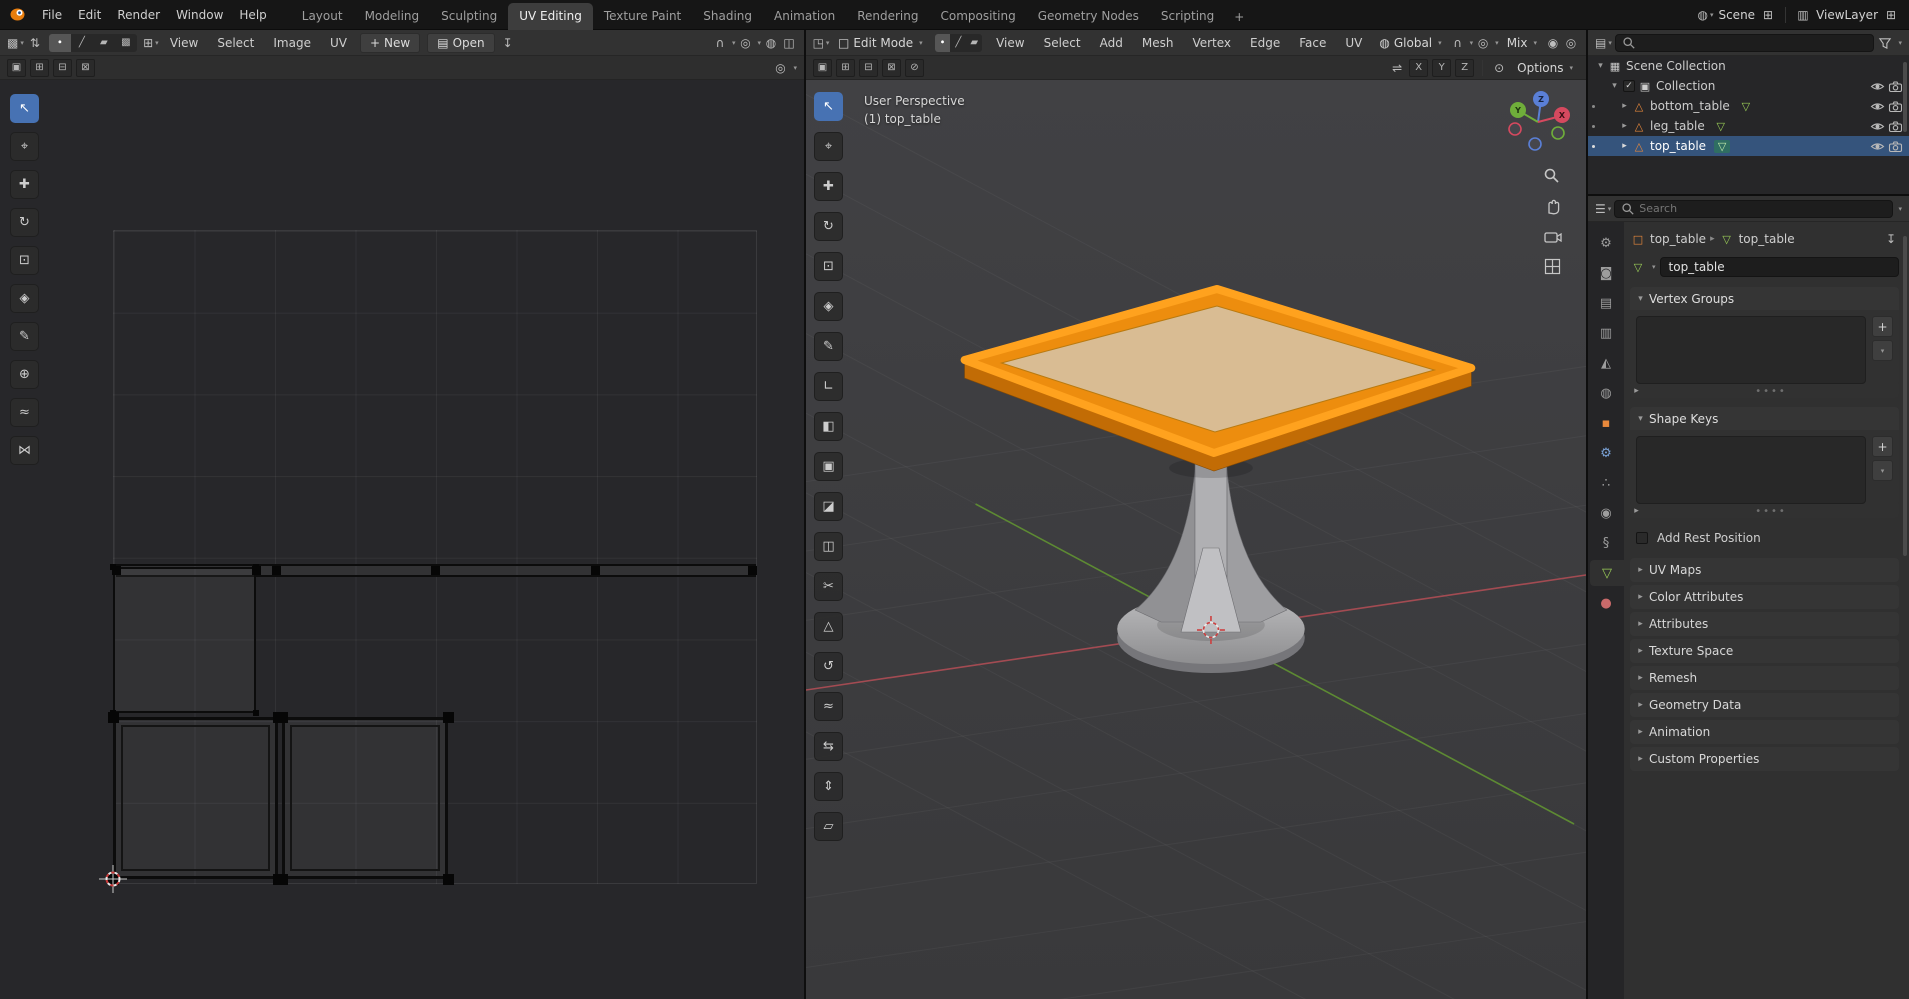  I want to click on uv-tool-rotate: ↻, so click(24, 222).